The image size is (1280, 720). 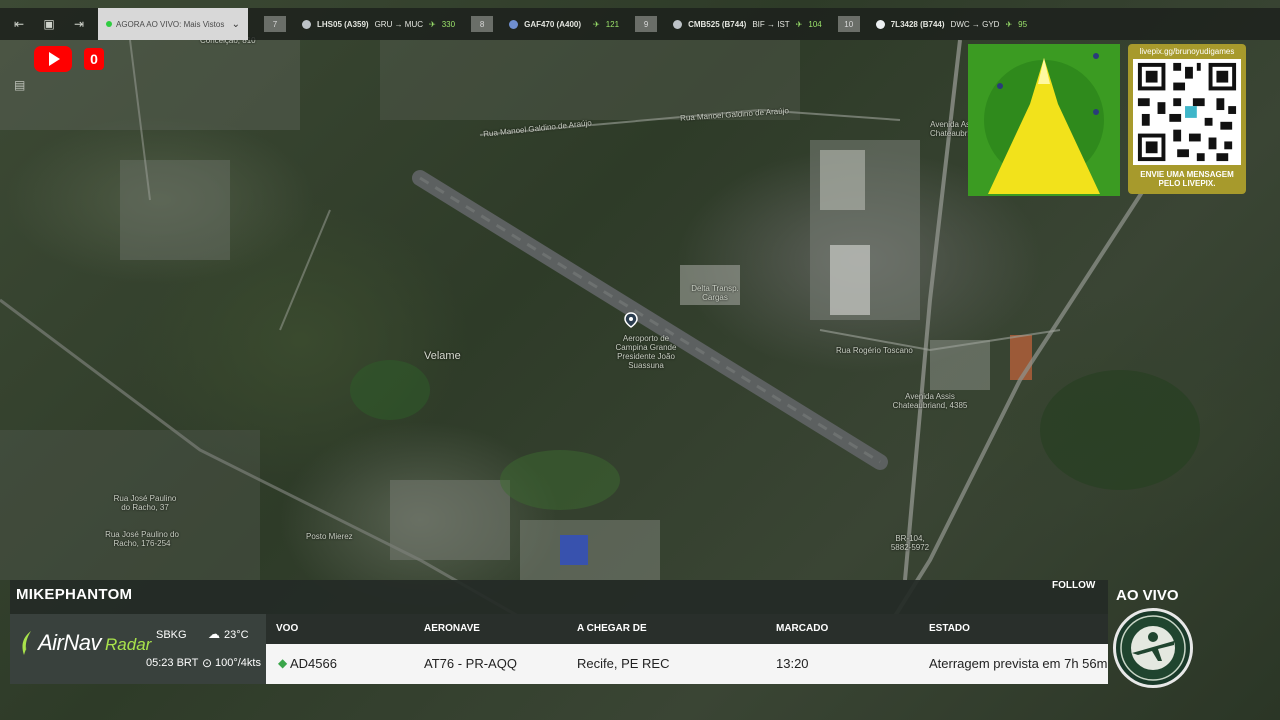 I want to click on map-label-business: Delta Transp. Cargas, so click(x=715, y=293).